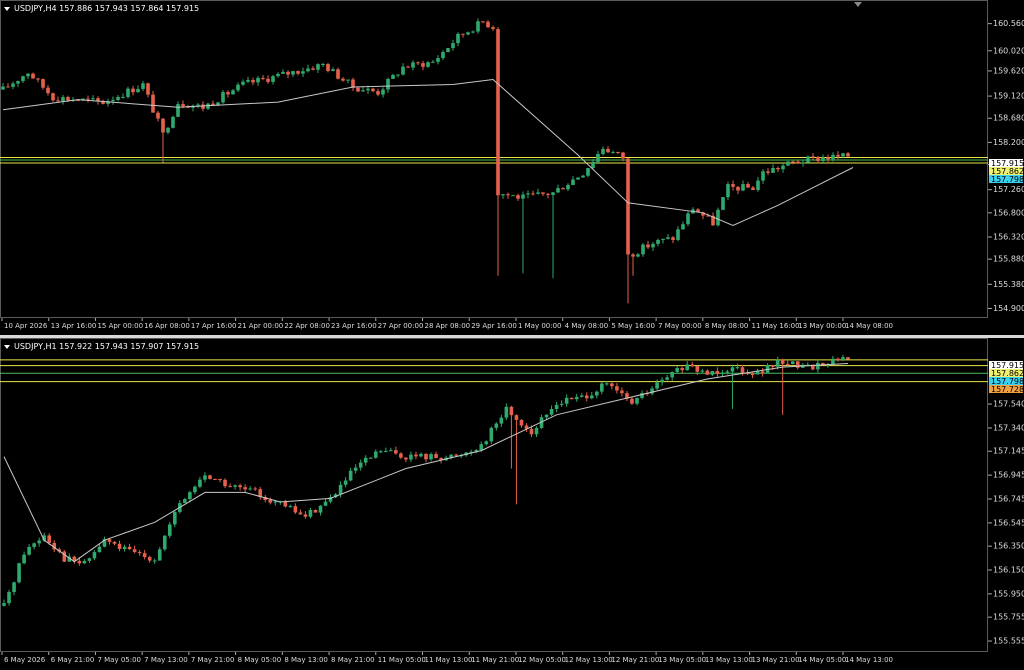  Describe the element at coordinates (1006, 179) in the screenshot. I see `price-label: 157.798` at that location.